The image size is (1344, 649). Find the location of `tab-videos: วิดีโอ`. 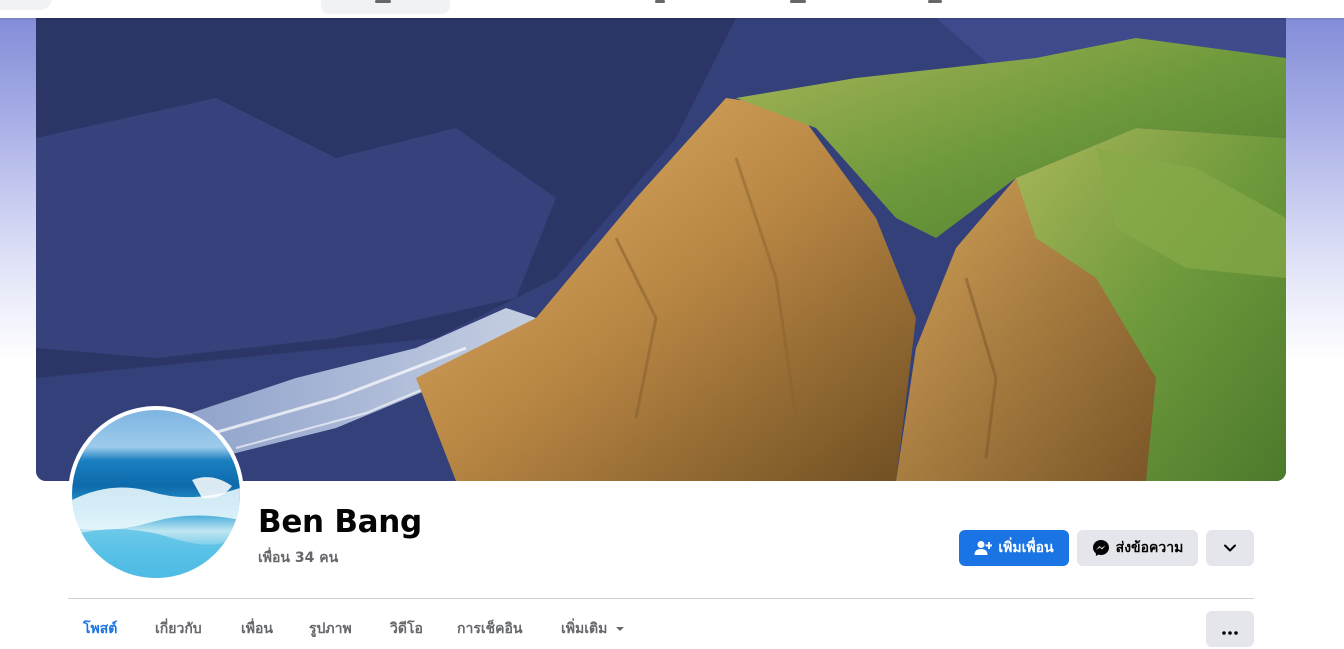

tab-videos: วิดีโอ is located at coordinates (406, 629).